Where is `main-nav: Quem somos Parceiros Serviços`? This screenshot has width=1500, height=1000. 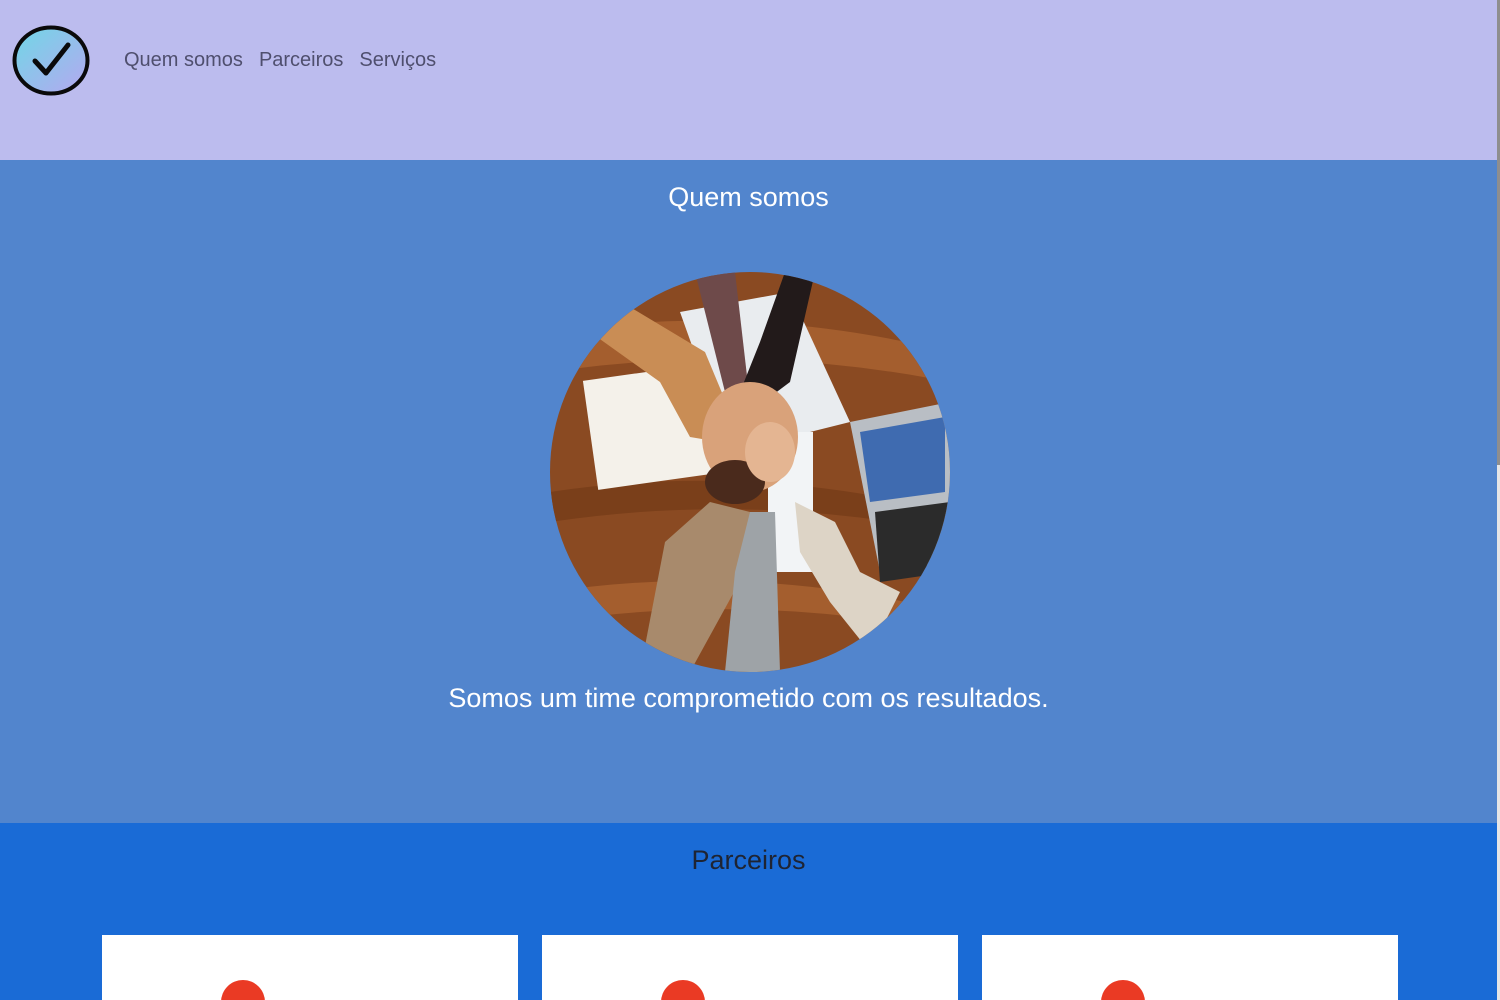 main-nav: Quem somos Parceiros Serviços is located at coordinates (280, 60).